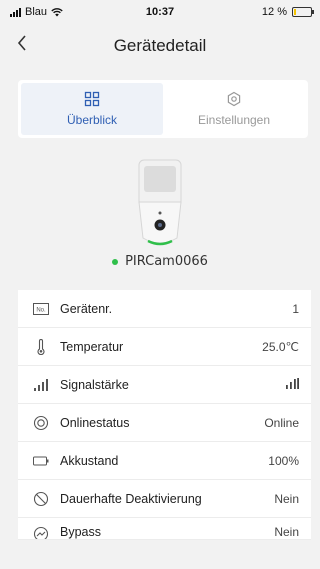 The image size is (320, 569). Describe the element at coordinates (166, 261) in the screenshot. I see `device-name: PIRCam0066` at that location.